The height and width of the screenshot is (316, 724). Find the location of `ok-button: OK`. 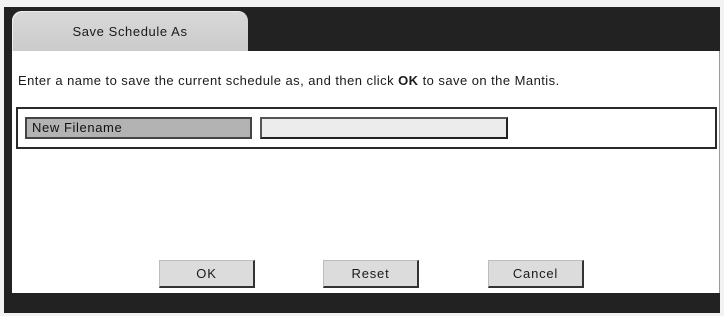

ok-button: OK is located at coordinates (207, 274).